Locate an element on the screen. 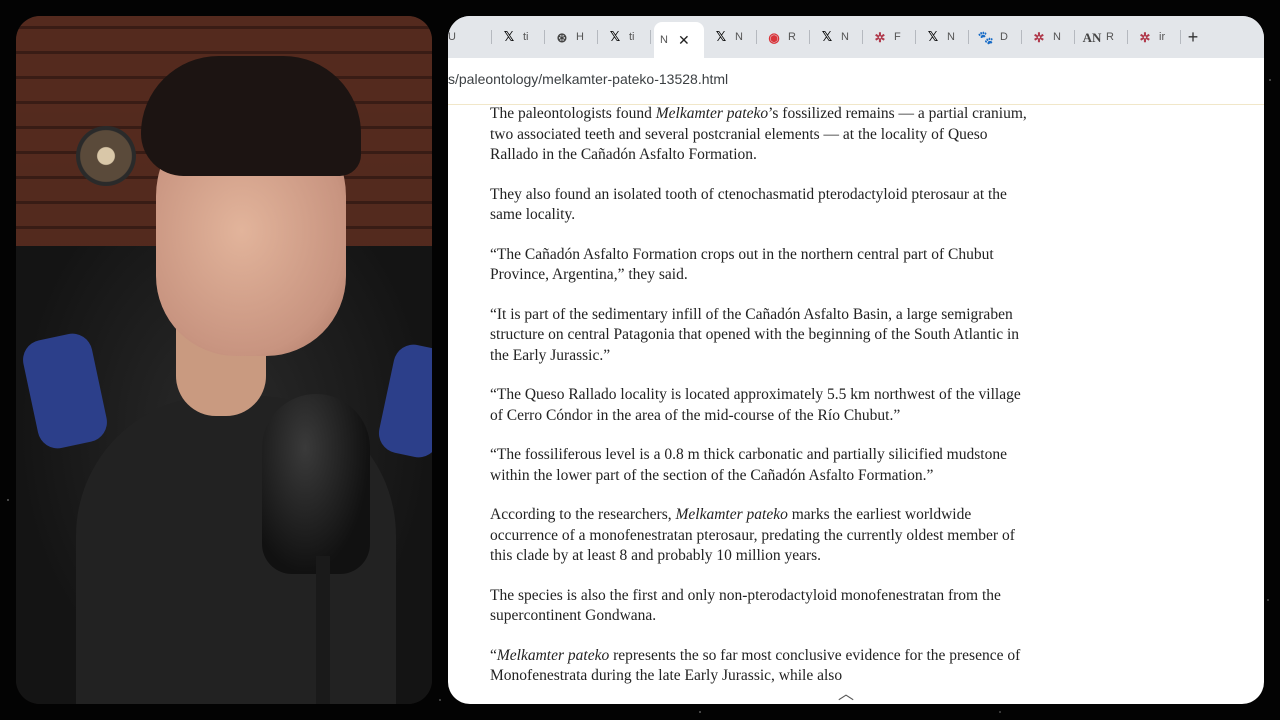 Image resolution: width=1280 pixels, height=720 pixels. tab: AN R is located at coordinates (1103, 37).